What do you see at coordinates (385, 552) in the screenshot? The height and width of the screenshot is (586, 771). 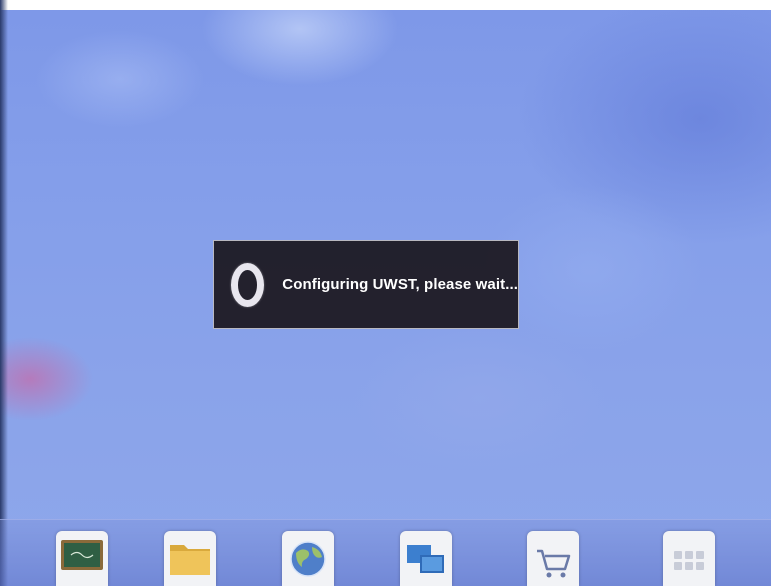 I see `dock-bar` at bounding box center [385, 552].